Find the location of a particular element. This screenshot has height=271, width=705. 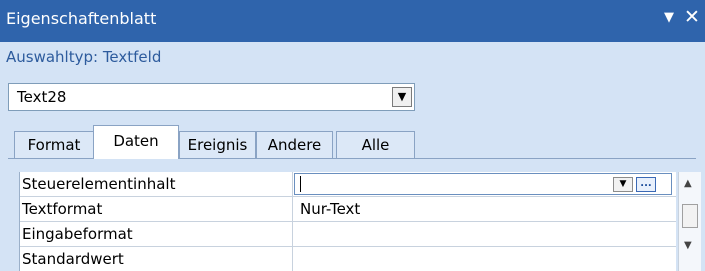

menu-caret-icon: ▼ is located at coordinates (669, 17).